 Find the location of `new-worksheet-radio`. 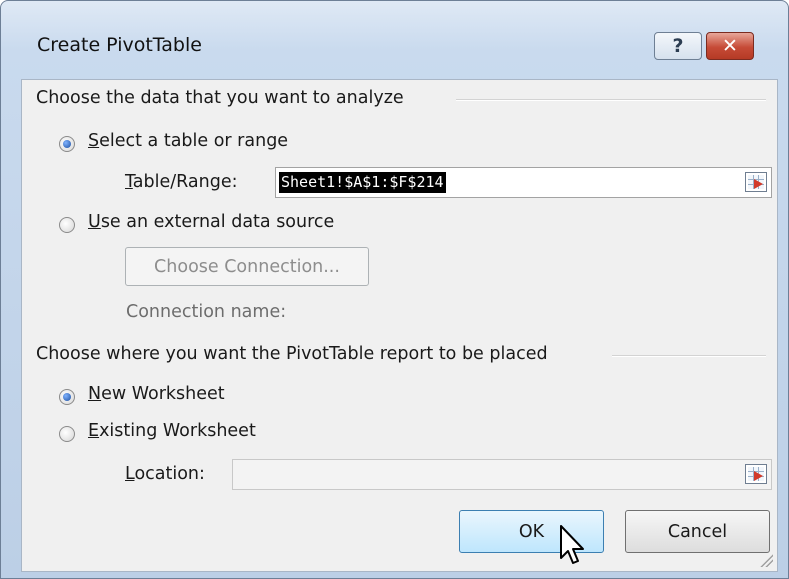

new-worksheet-radio is located at coordinates (67, 397).